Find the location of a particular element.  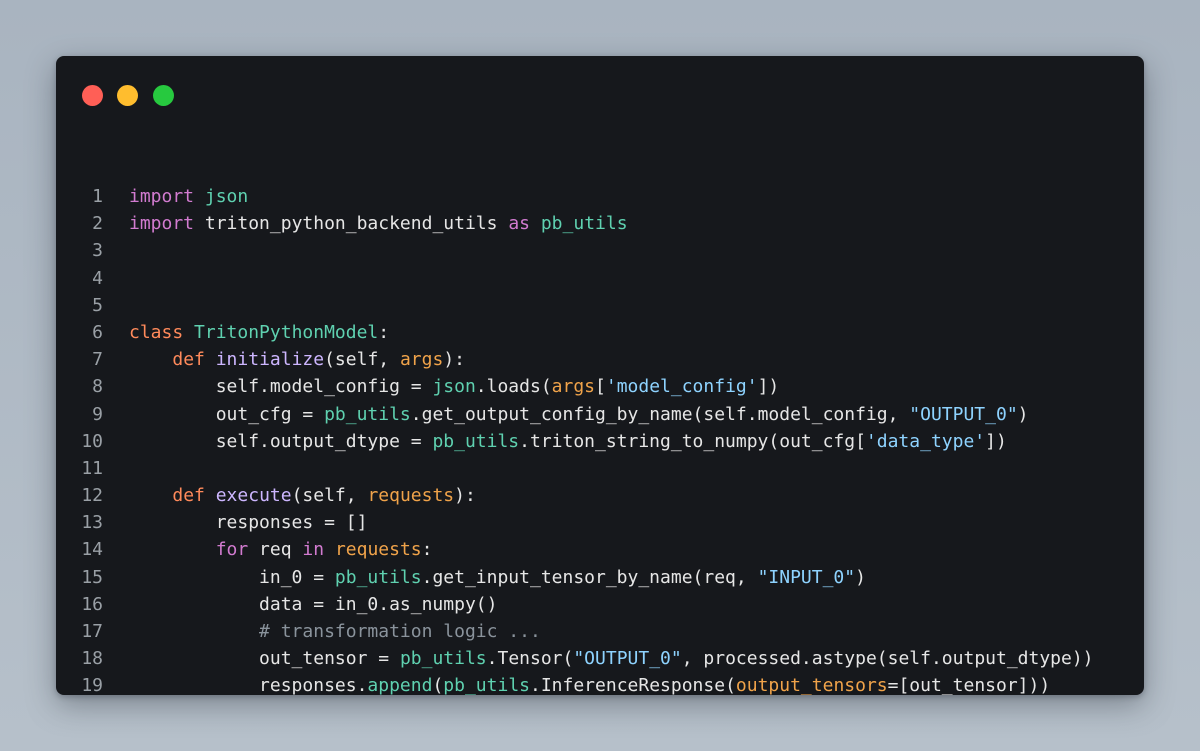

line-code: data = in_0.as_numpy() is located at coordinates (313, 604).